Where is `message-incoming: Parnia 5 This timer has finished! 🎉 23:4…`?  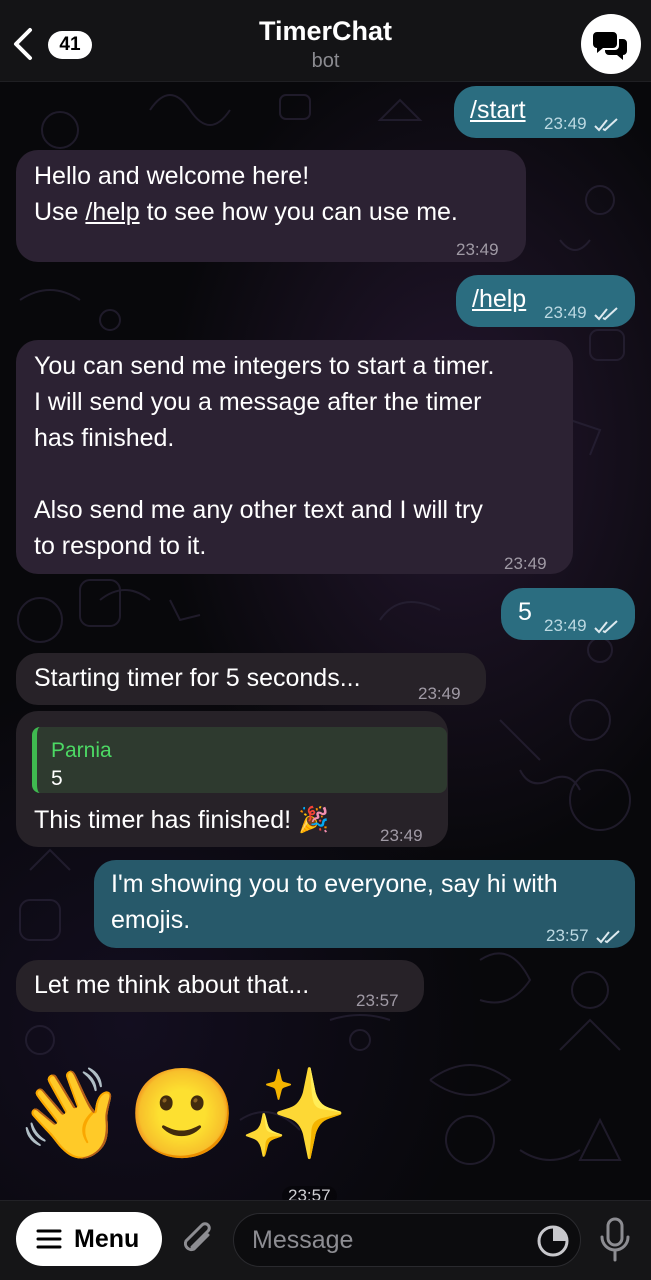
message-incoming: Parnia 5 This timer has finished! 🎉 23:4… is located at coordinates (232, 779).